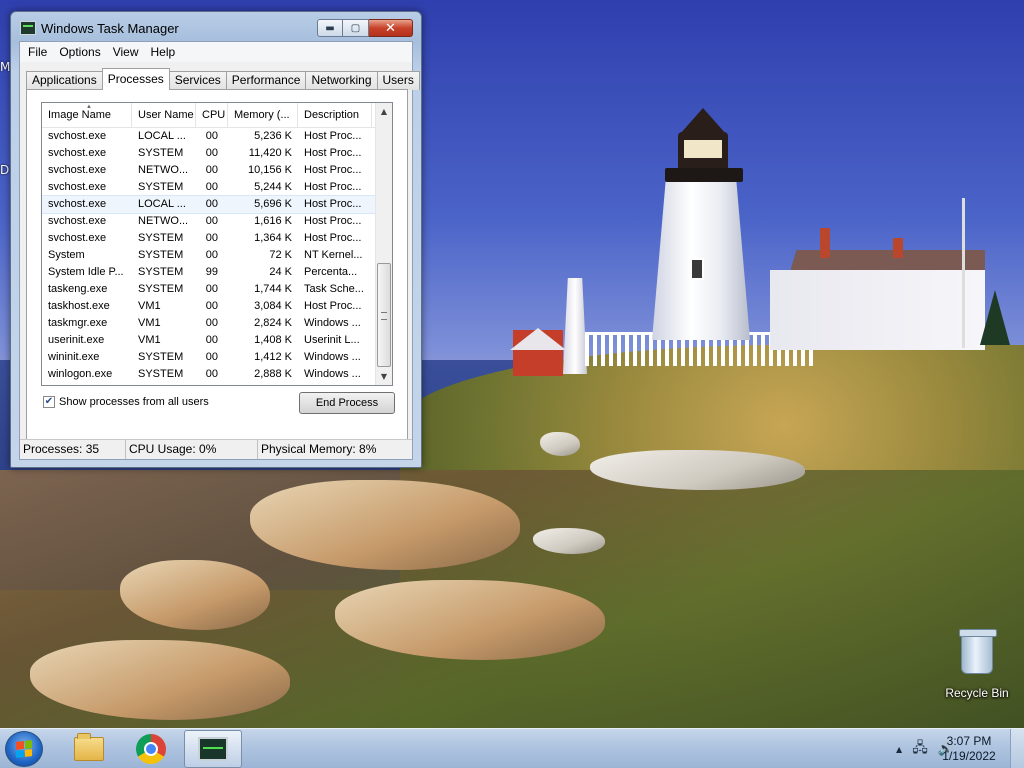 This screenshot has width=1024, height=768. Describe the element at coordinates (213, 749) in the screenshot. I see `taskbar-task-manager-button` at that location.